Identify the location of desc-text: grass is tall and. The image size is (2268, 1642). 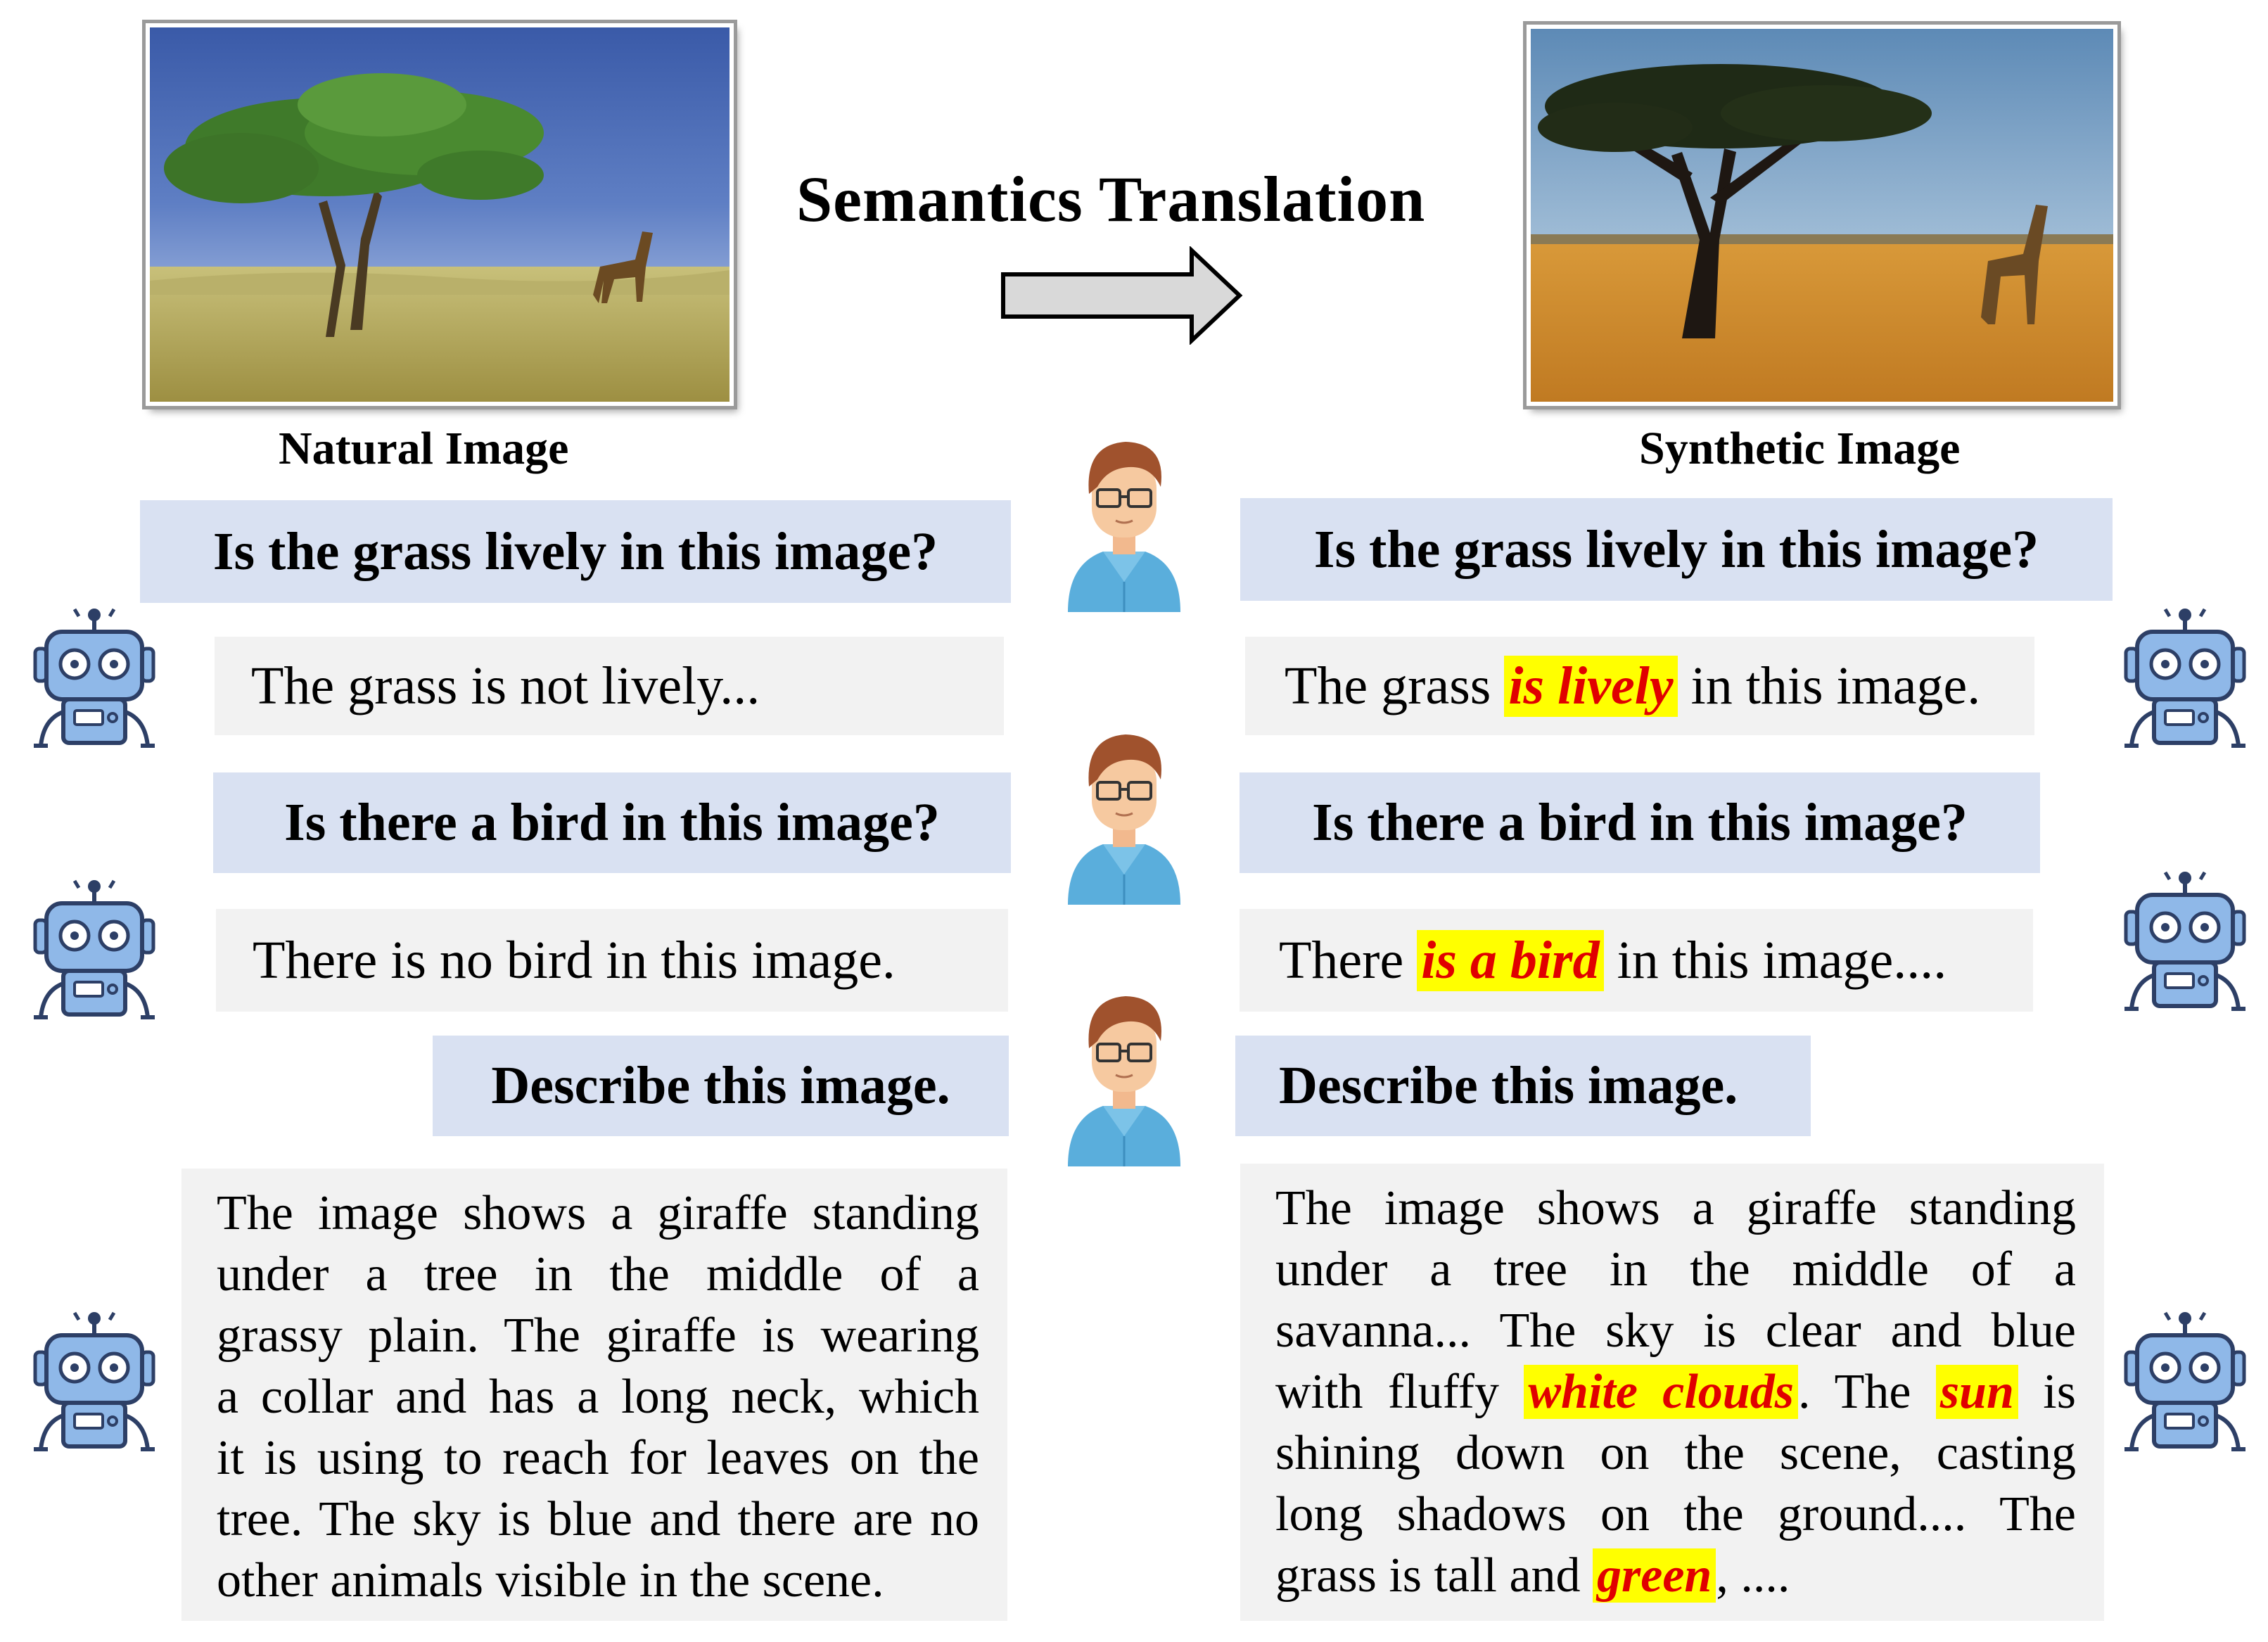
(1434, 1576).